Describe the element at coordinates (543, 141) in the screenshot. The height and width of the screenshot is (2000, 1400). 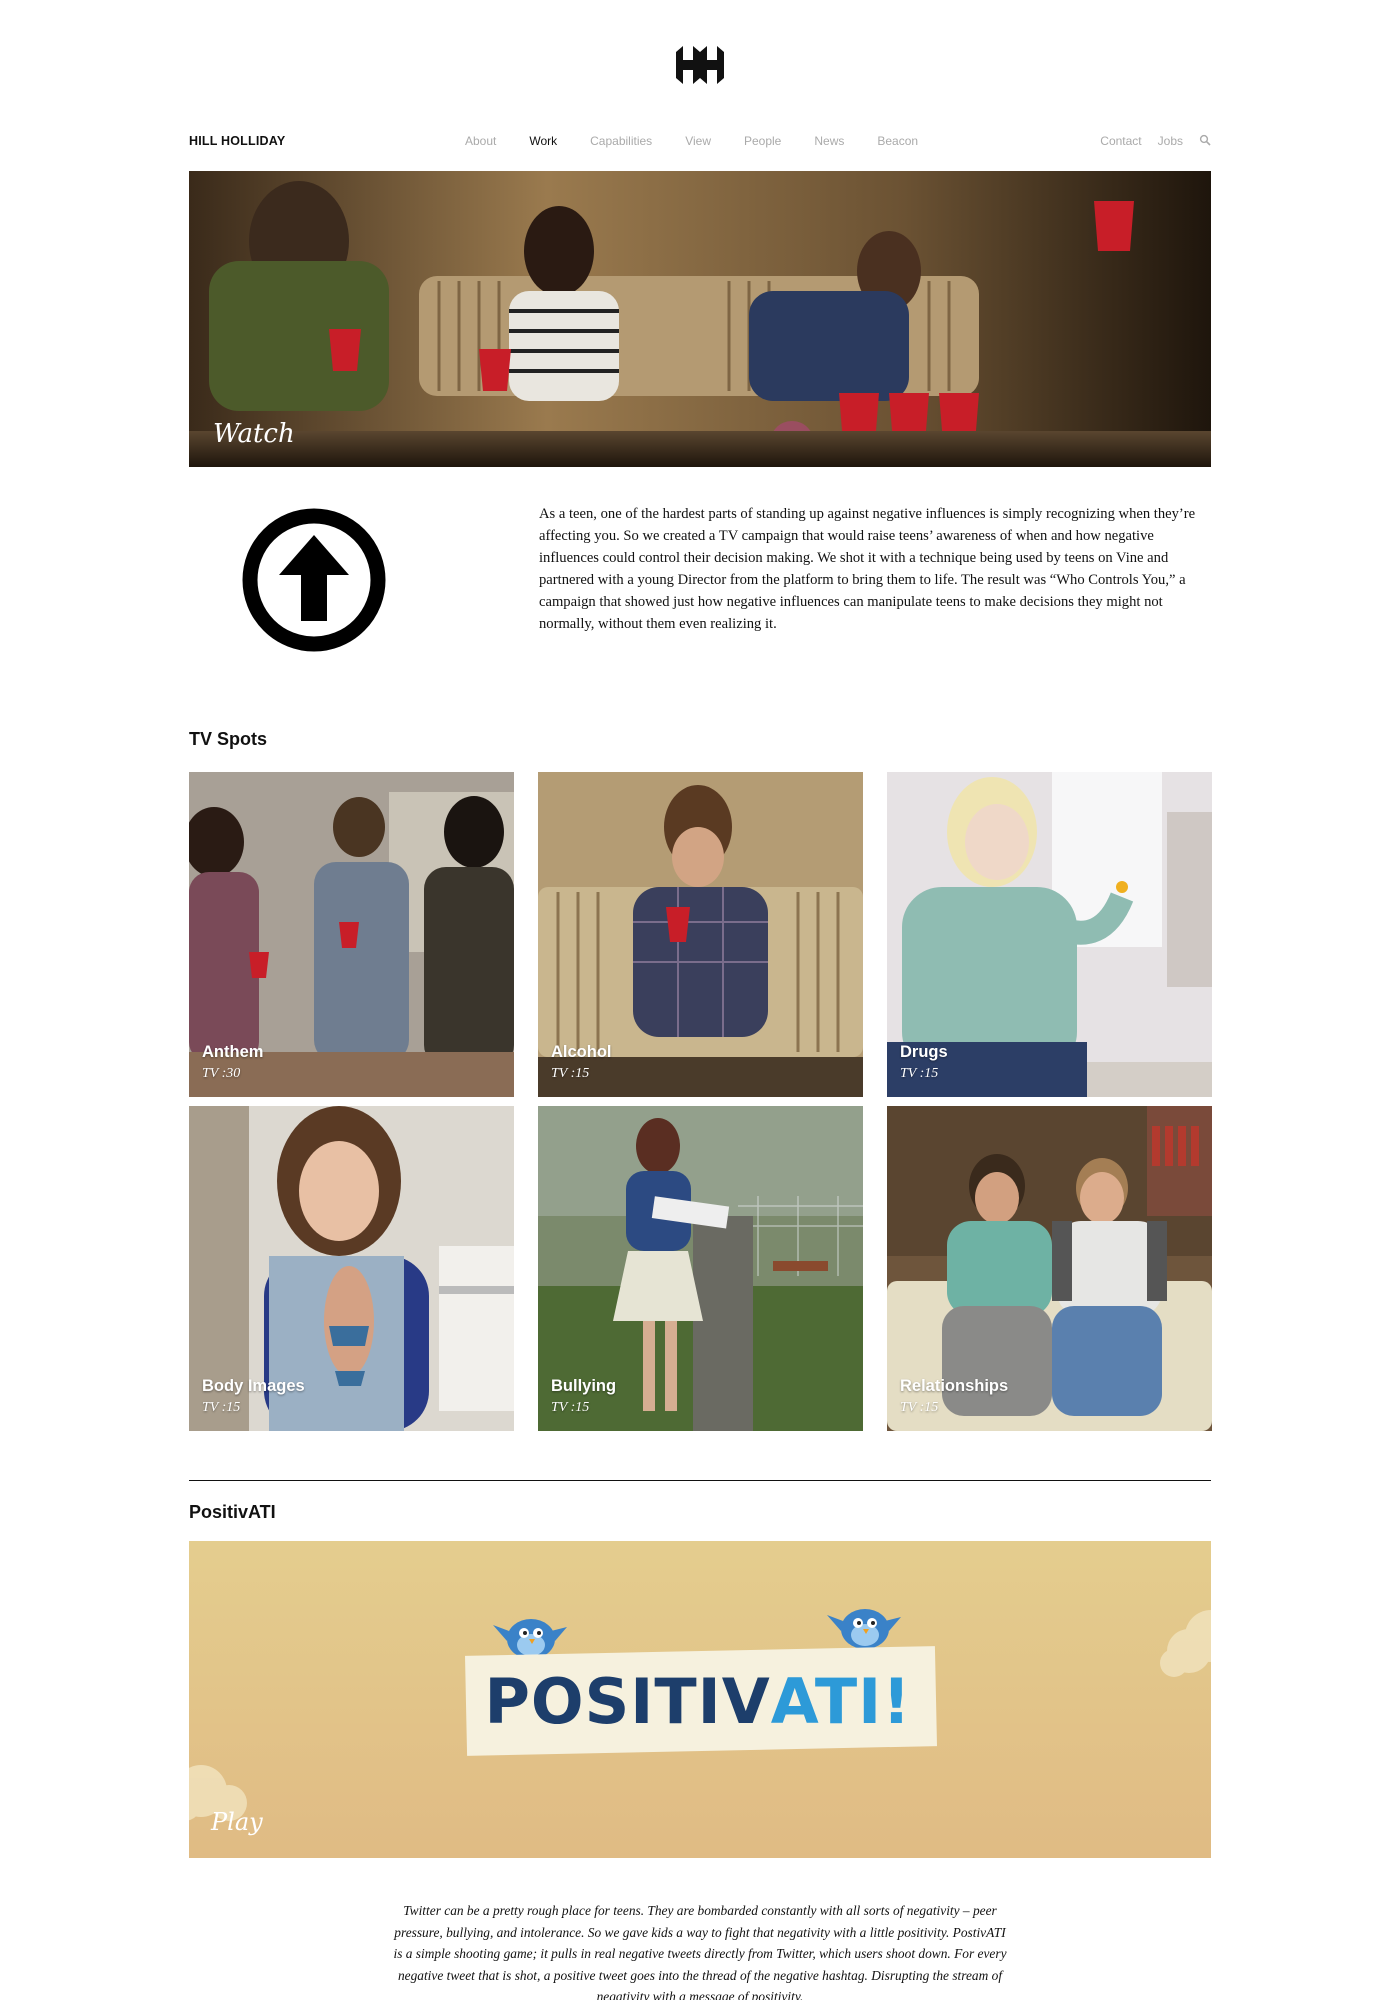
I see `nav-work: Work` at that location.